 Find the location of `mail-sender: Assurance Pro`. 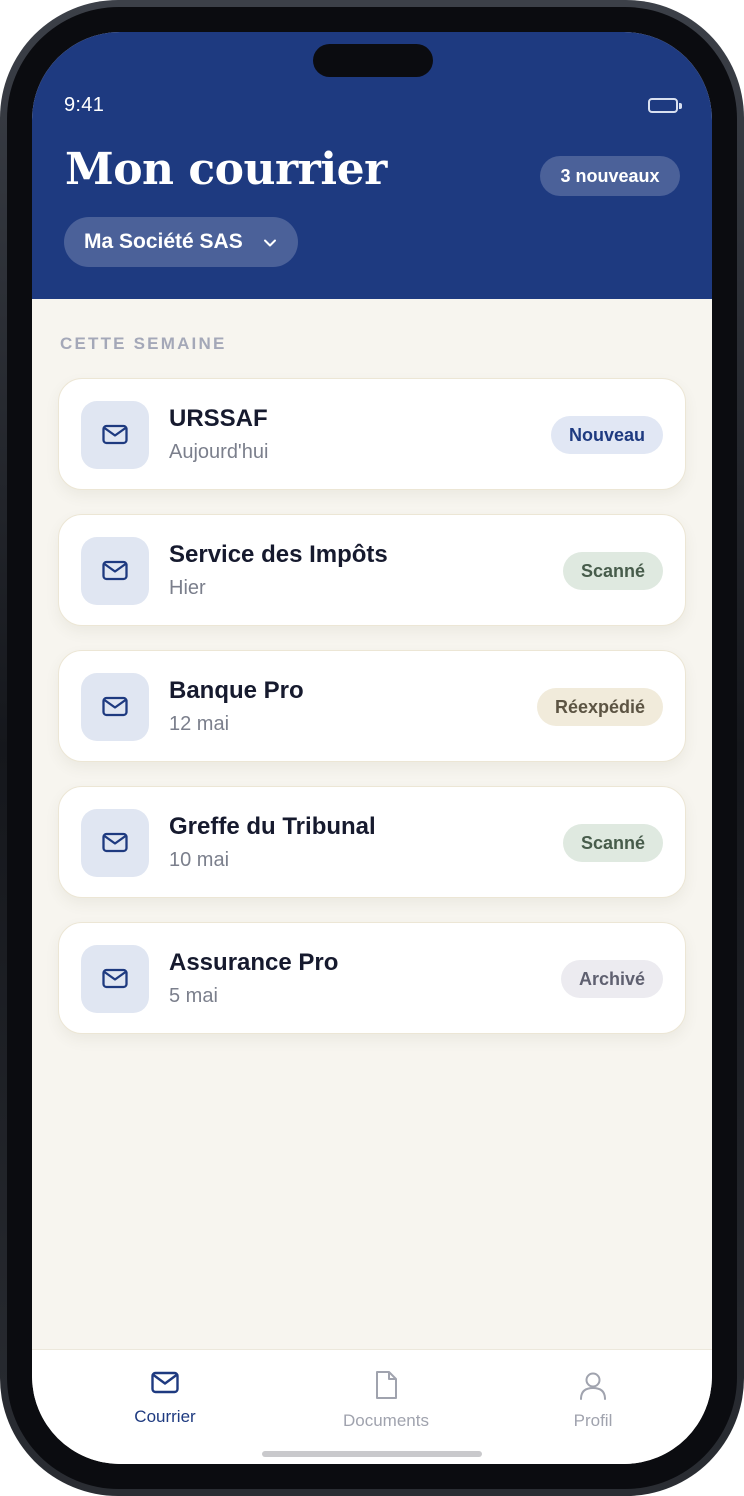

mail-sender: Assurance Pro is located at coordinates (254, 962).